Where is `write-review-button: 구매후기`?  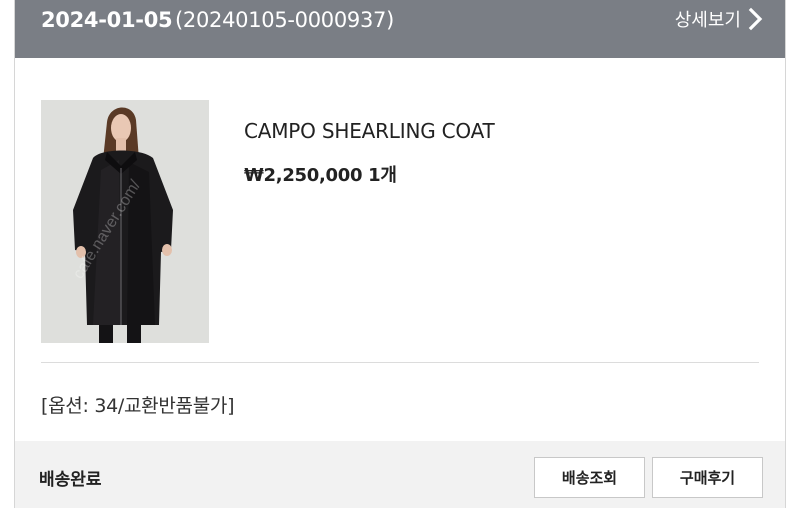
write-review-button: 구매후기 is located at coordinates (707, 477).